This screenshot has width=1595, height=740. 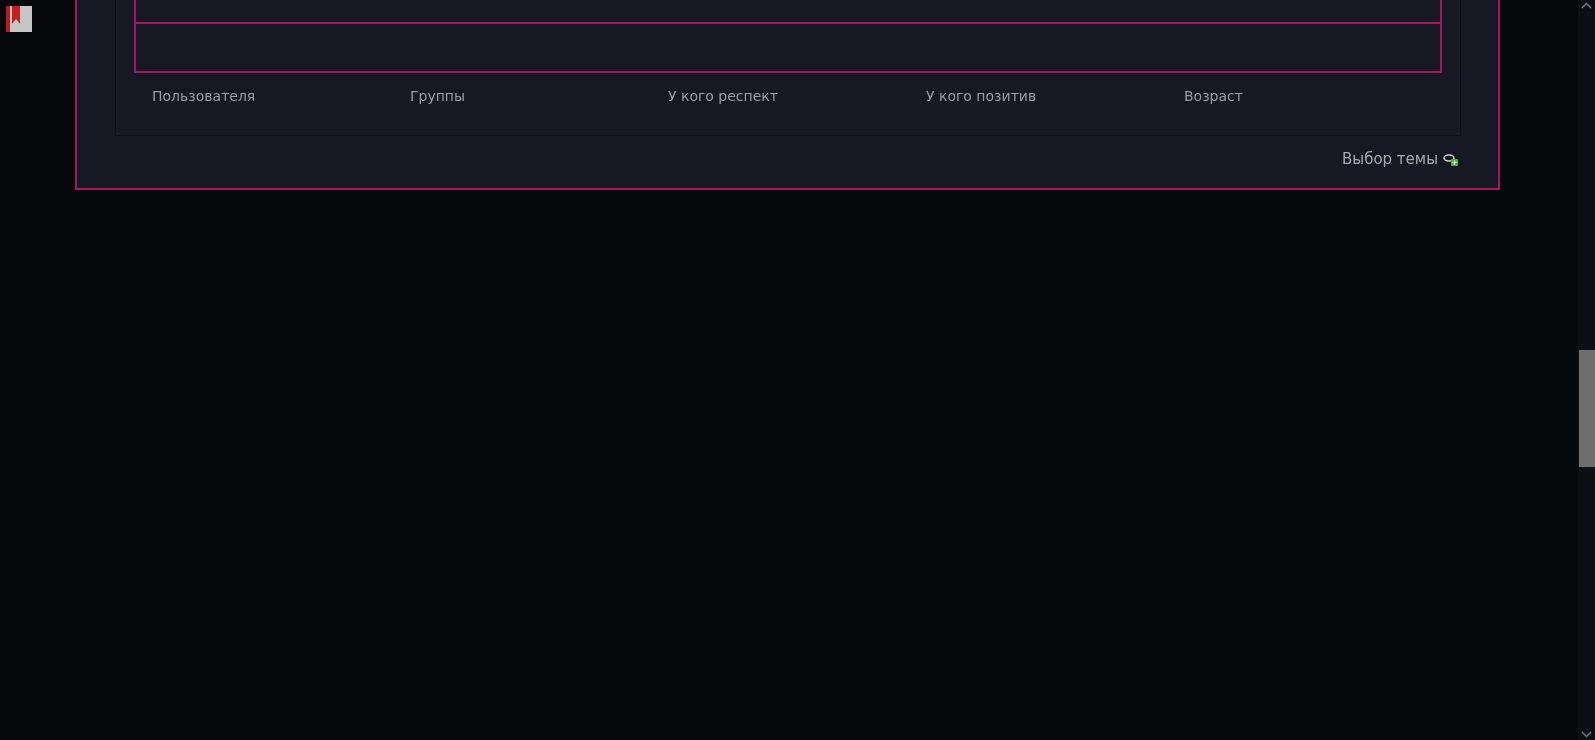 What do you see at coordinates (1587, 408) in the screenshot?
I see `scrollbar-thumb` at bounding box center [1587, 408].